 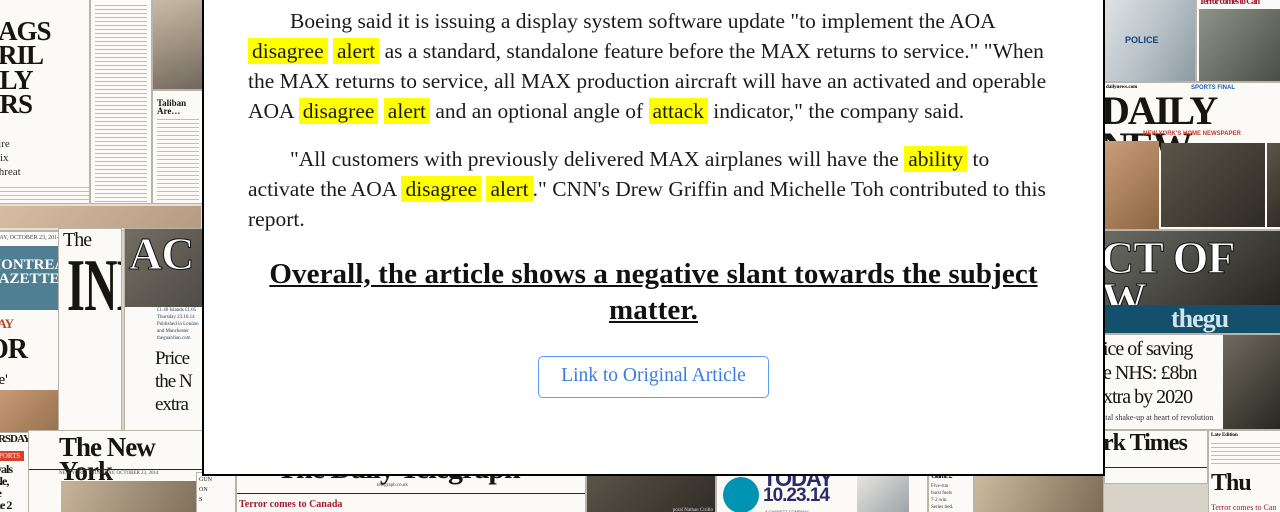 I want to click on clipping-strip-building, so click(x=102, y=217).